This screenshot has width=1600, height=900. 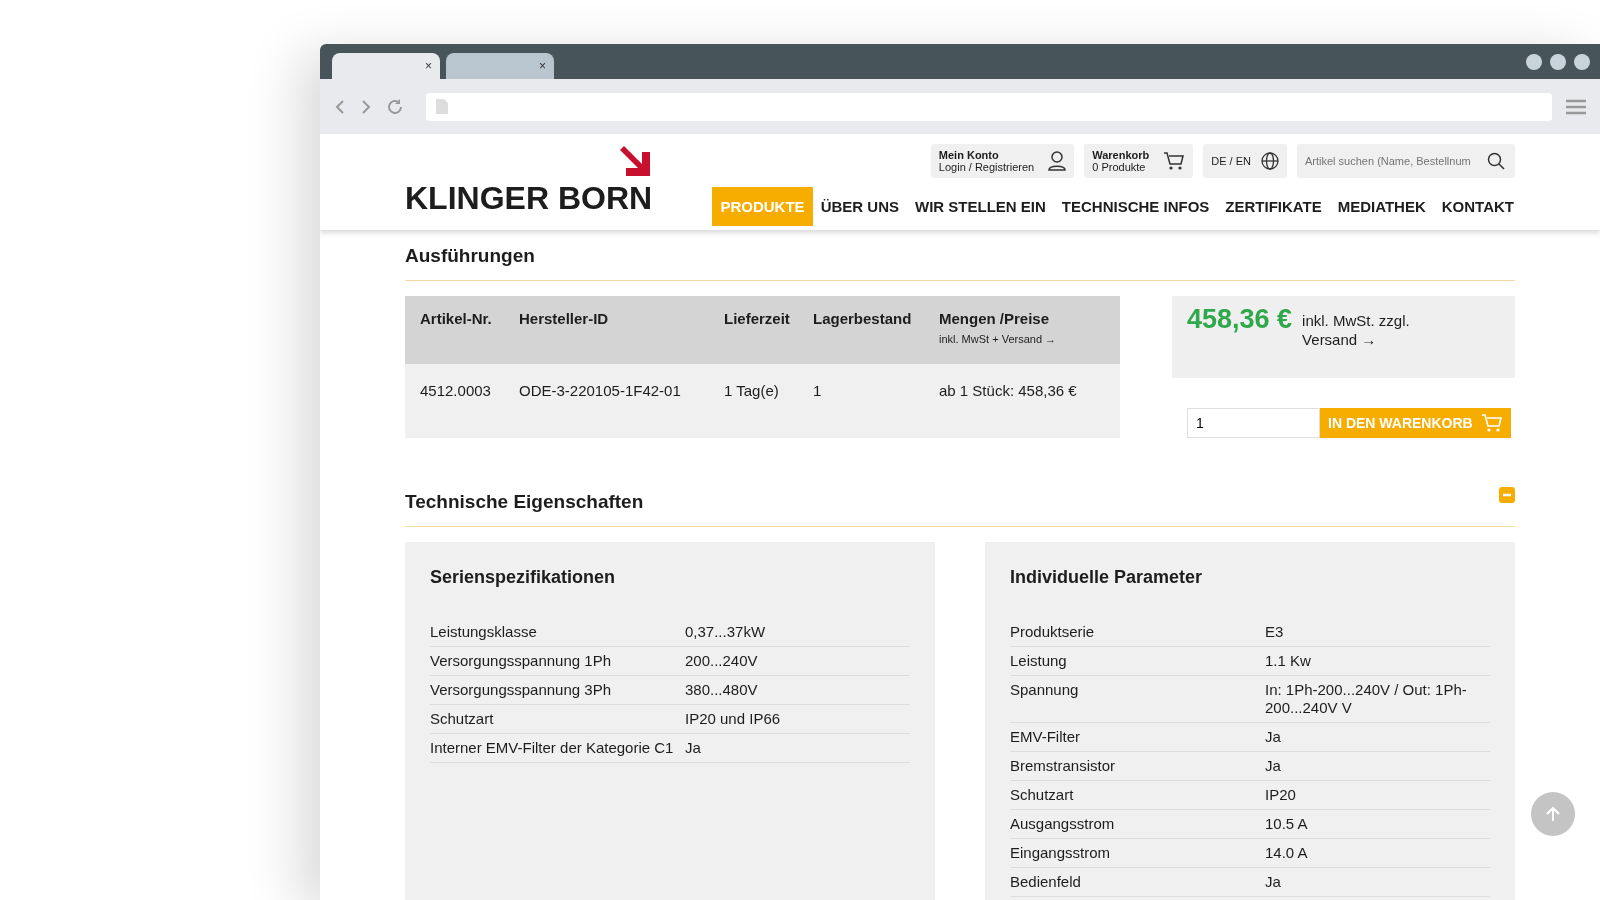 I want to click on spec-value: 0,37...37kW, so click(x=726, y=632).